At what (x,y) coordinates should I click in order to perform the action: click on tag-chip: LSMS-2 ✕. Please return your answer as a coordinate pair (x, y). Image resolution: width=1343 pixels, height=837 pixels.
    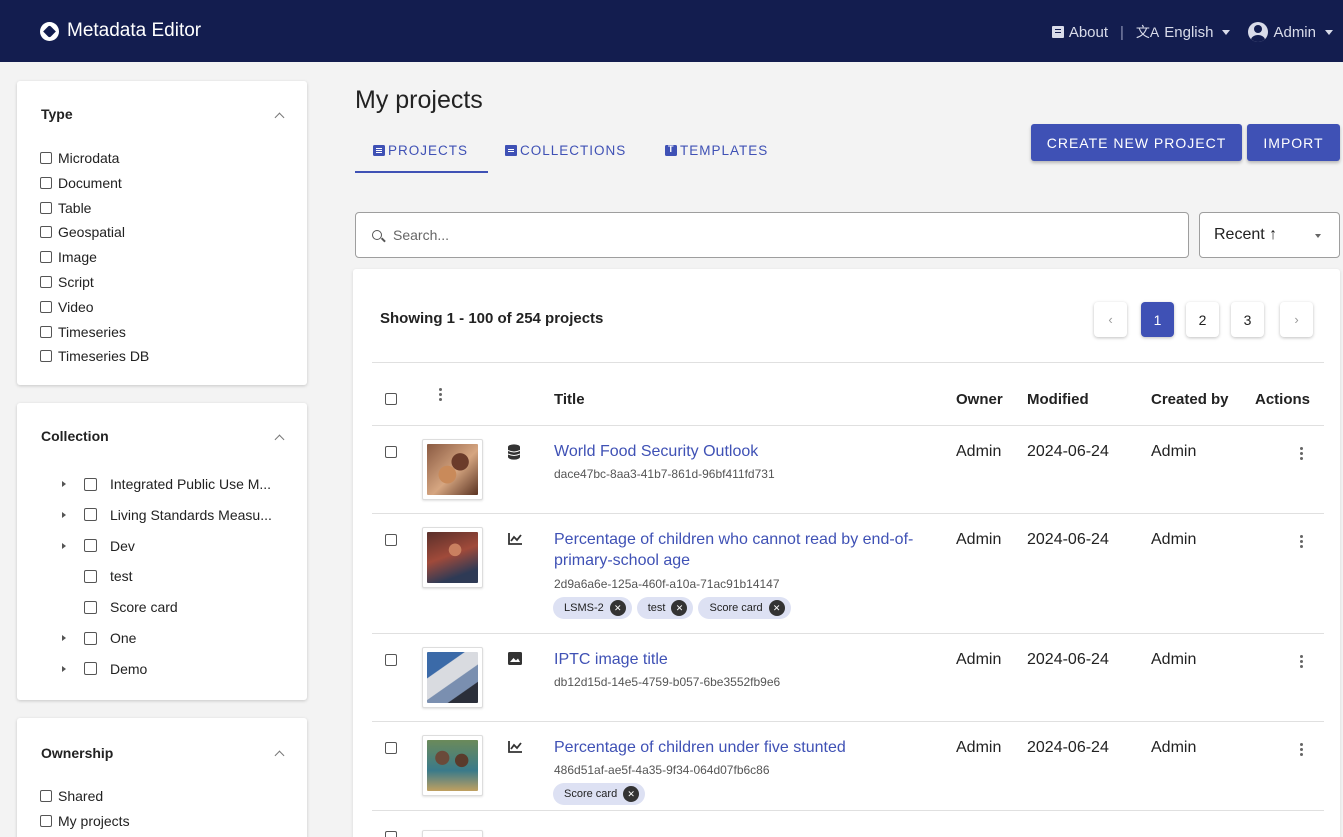
    Looking at the image, I should click on (592, 608).